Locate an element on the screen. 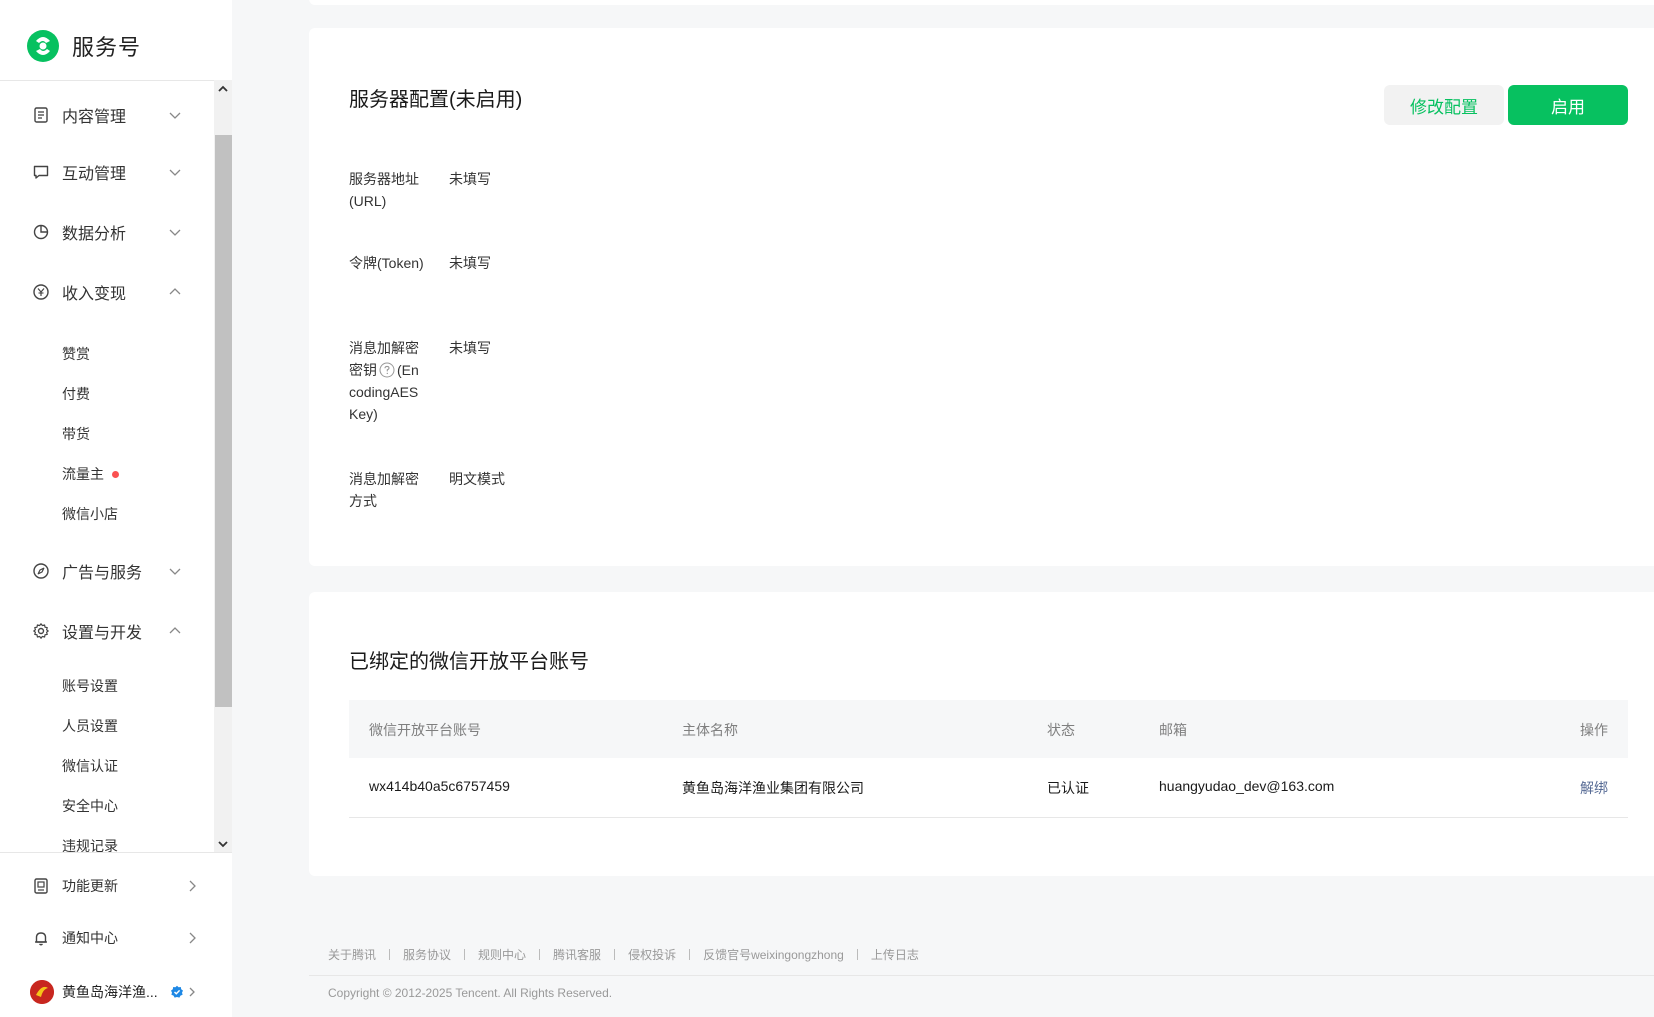 Image resolution: width=1654 pixels, height=1017 pixels. nav-group-label: 广告与服务 is located at coordinates (102, 573).